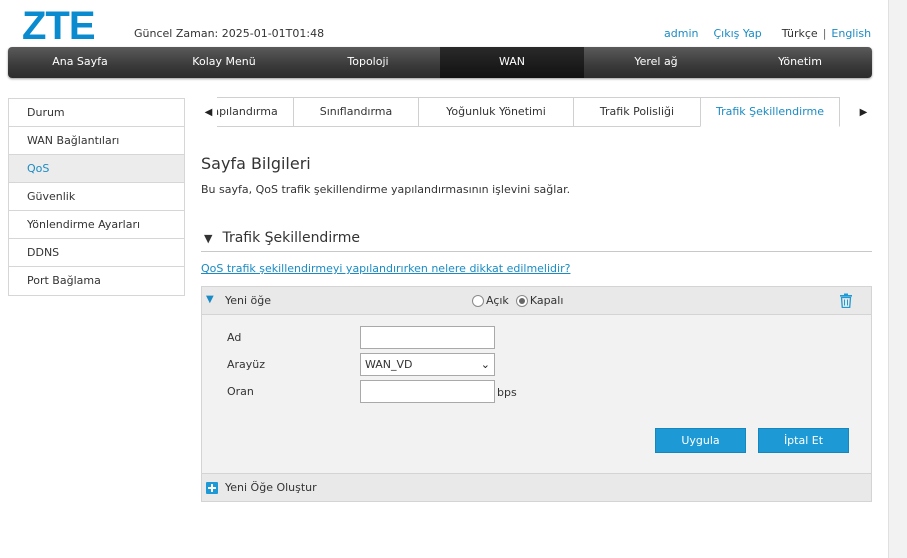 The height and width of the screenshot is (558, 907). Describe the element at coordinates (536, 238) in the screenshot. I see `section-header: ▼ Trafik Şekillendirme` at that location.